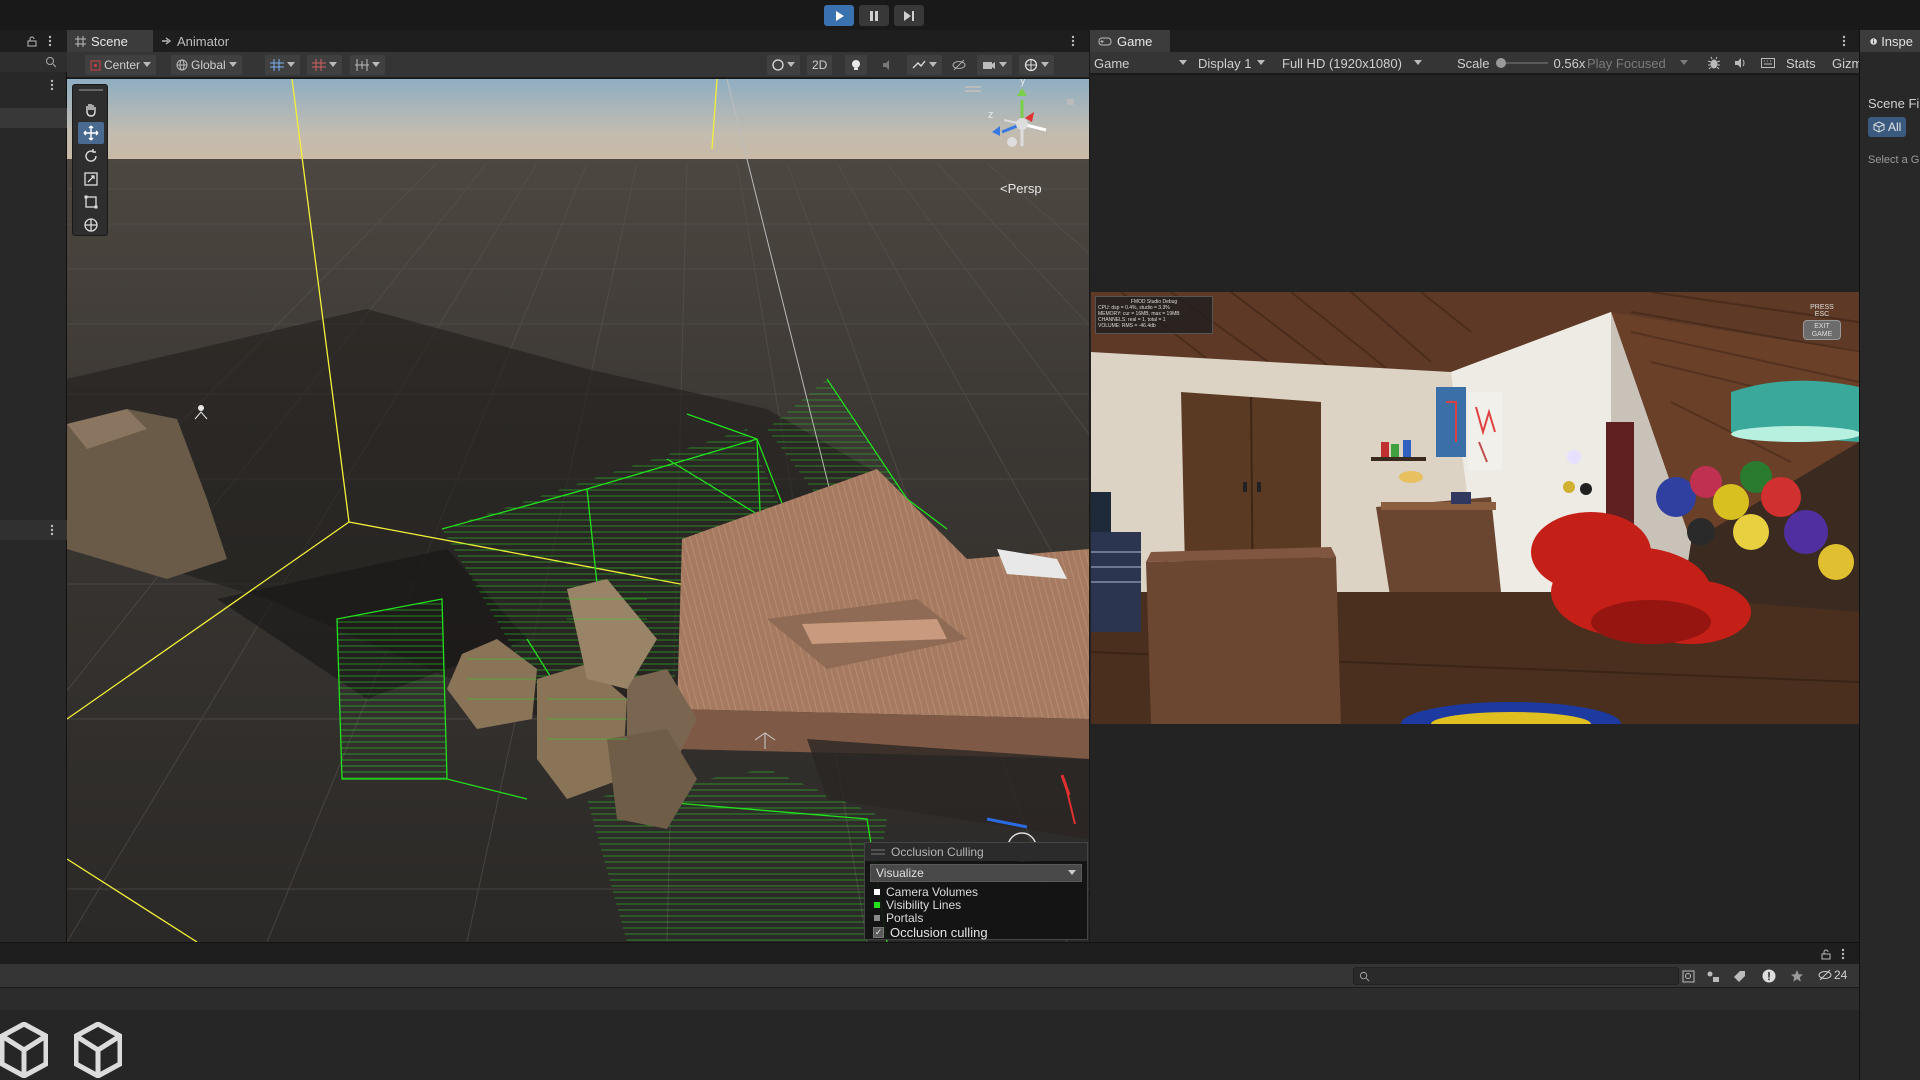 Image resolution: width=1920 pixels, height=1080 pixels. I want to click on frame-debugger-button, so click(1714, 63).